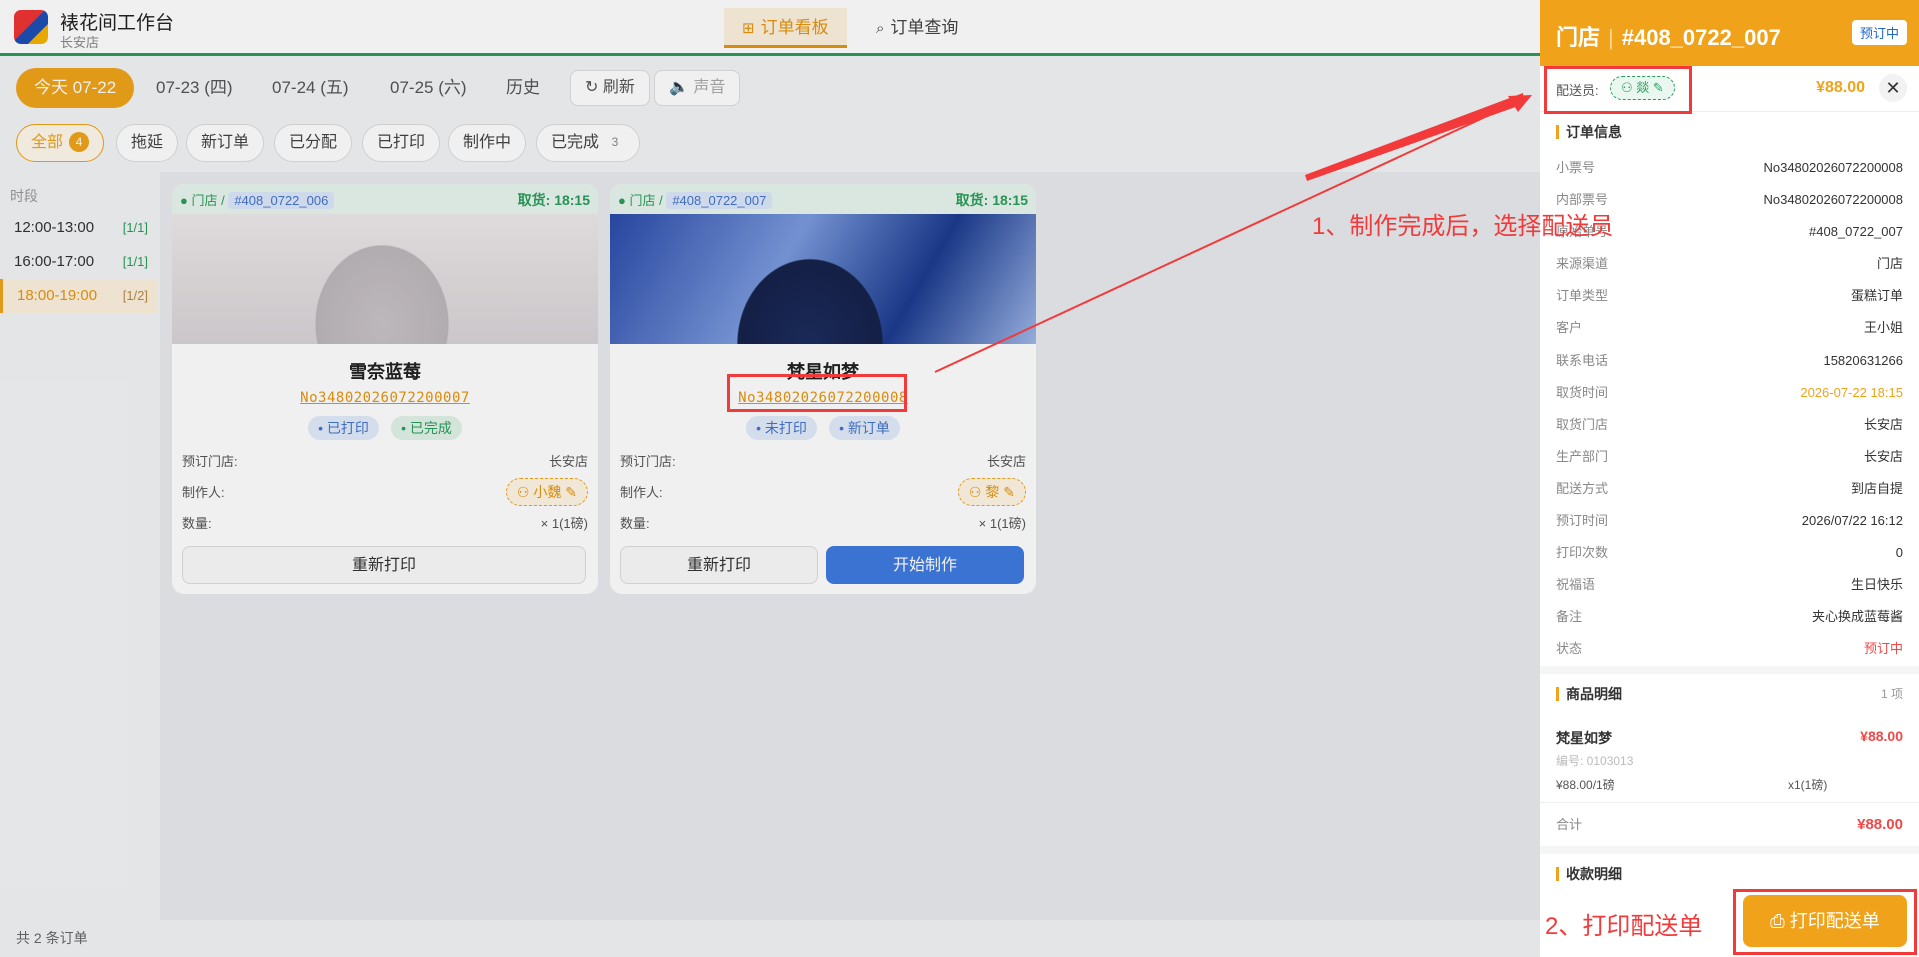  What do you see at coordinates (817, 393) in the screenshot?
I see `ticket-highlight-box` at bounding box center [817, 393].